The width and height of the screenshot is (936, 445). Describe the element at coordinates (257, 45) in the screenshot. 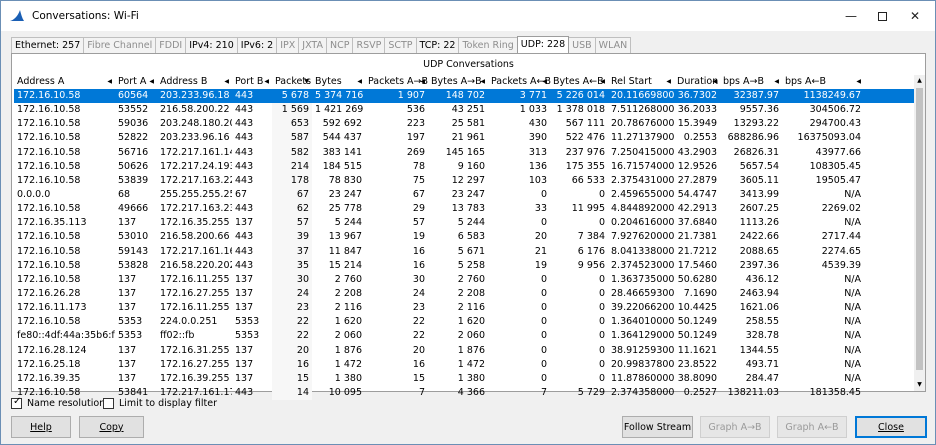

I see `tab-ipv6: IPv6: 2` at that location.